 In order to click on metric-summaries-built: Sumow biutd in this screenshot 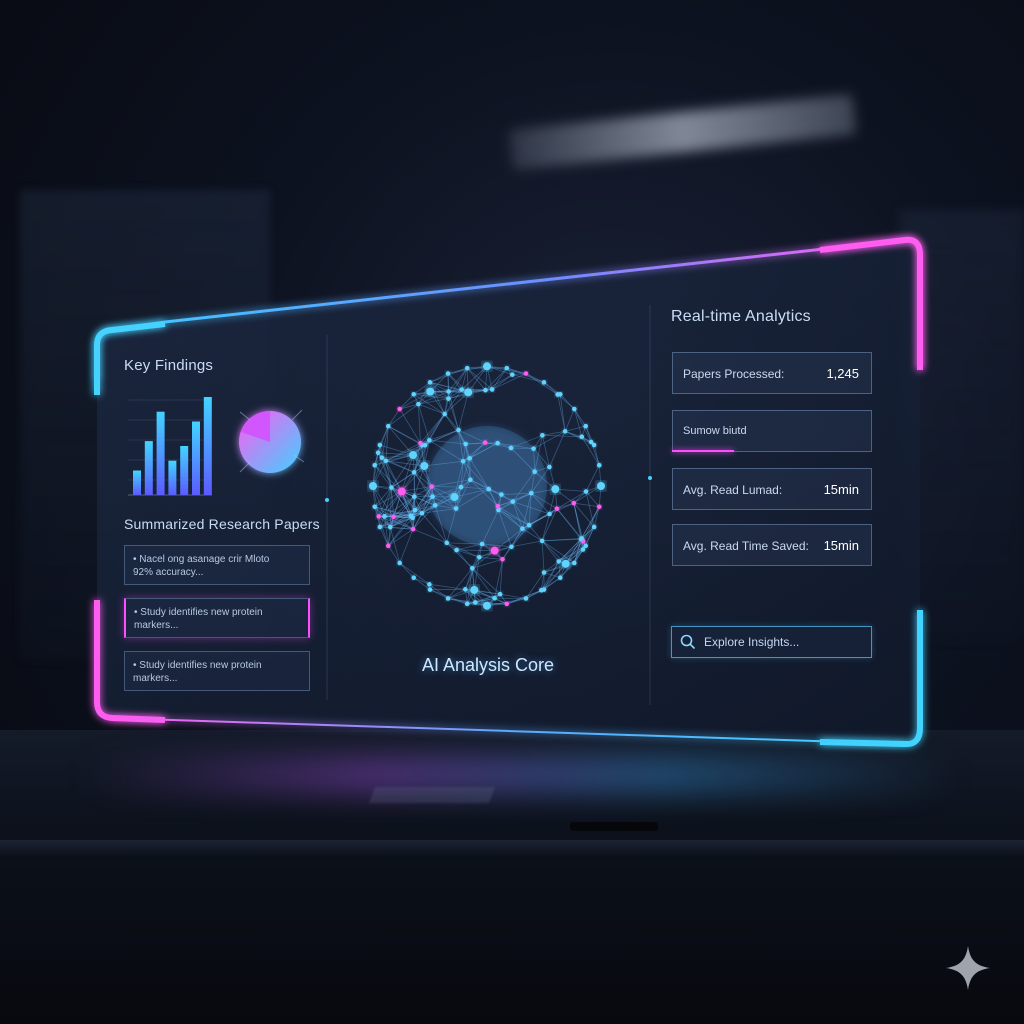, I will do `click(772, 431)`.